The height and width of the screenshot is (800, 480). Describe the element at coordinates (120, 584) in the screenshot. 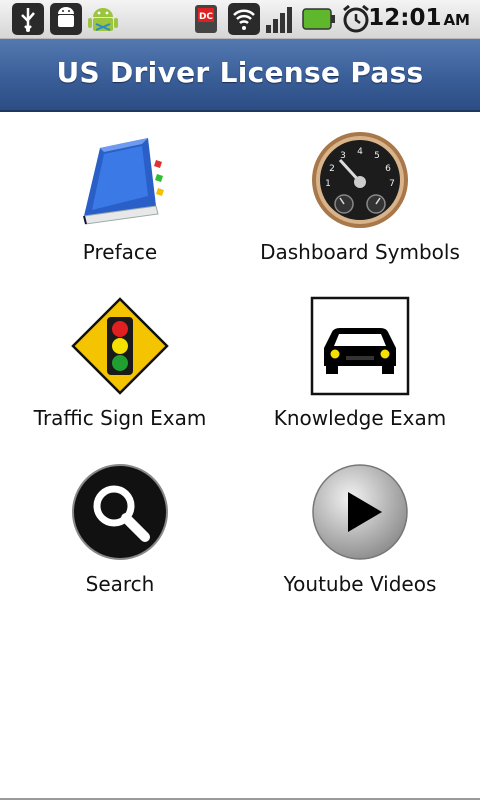

I see `menu-item-label: Search` at that location.